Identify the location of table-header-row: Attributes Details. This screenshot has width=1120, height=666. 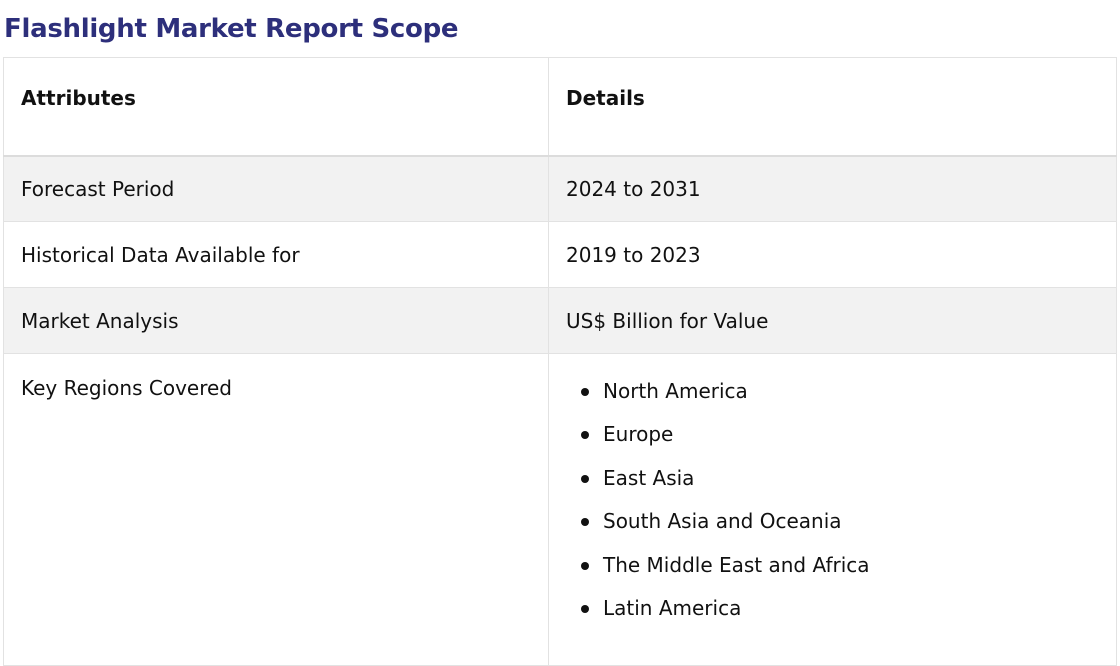
(560, 107).